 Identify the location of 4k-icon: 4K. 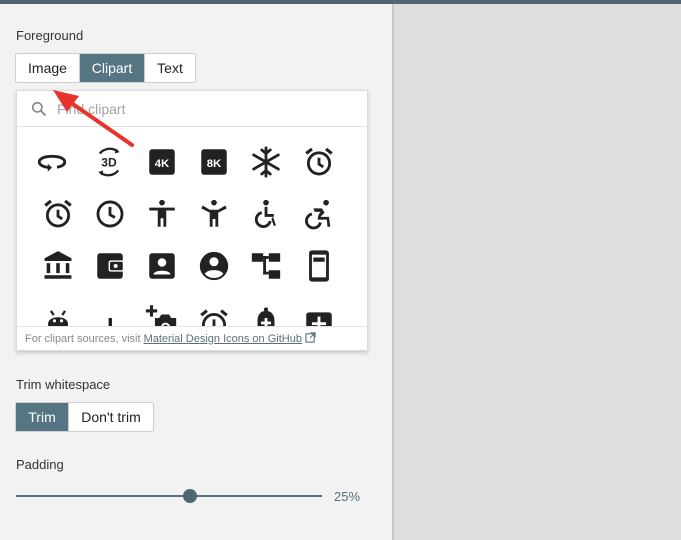
(162, 162).